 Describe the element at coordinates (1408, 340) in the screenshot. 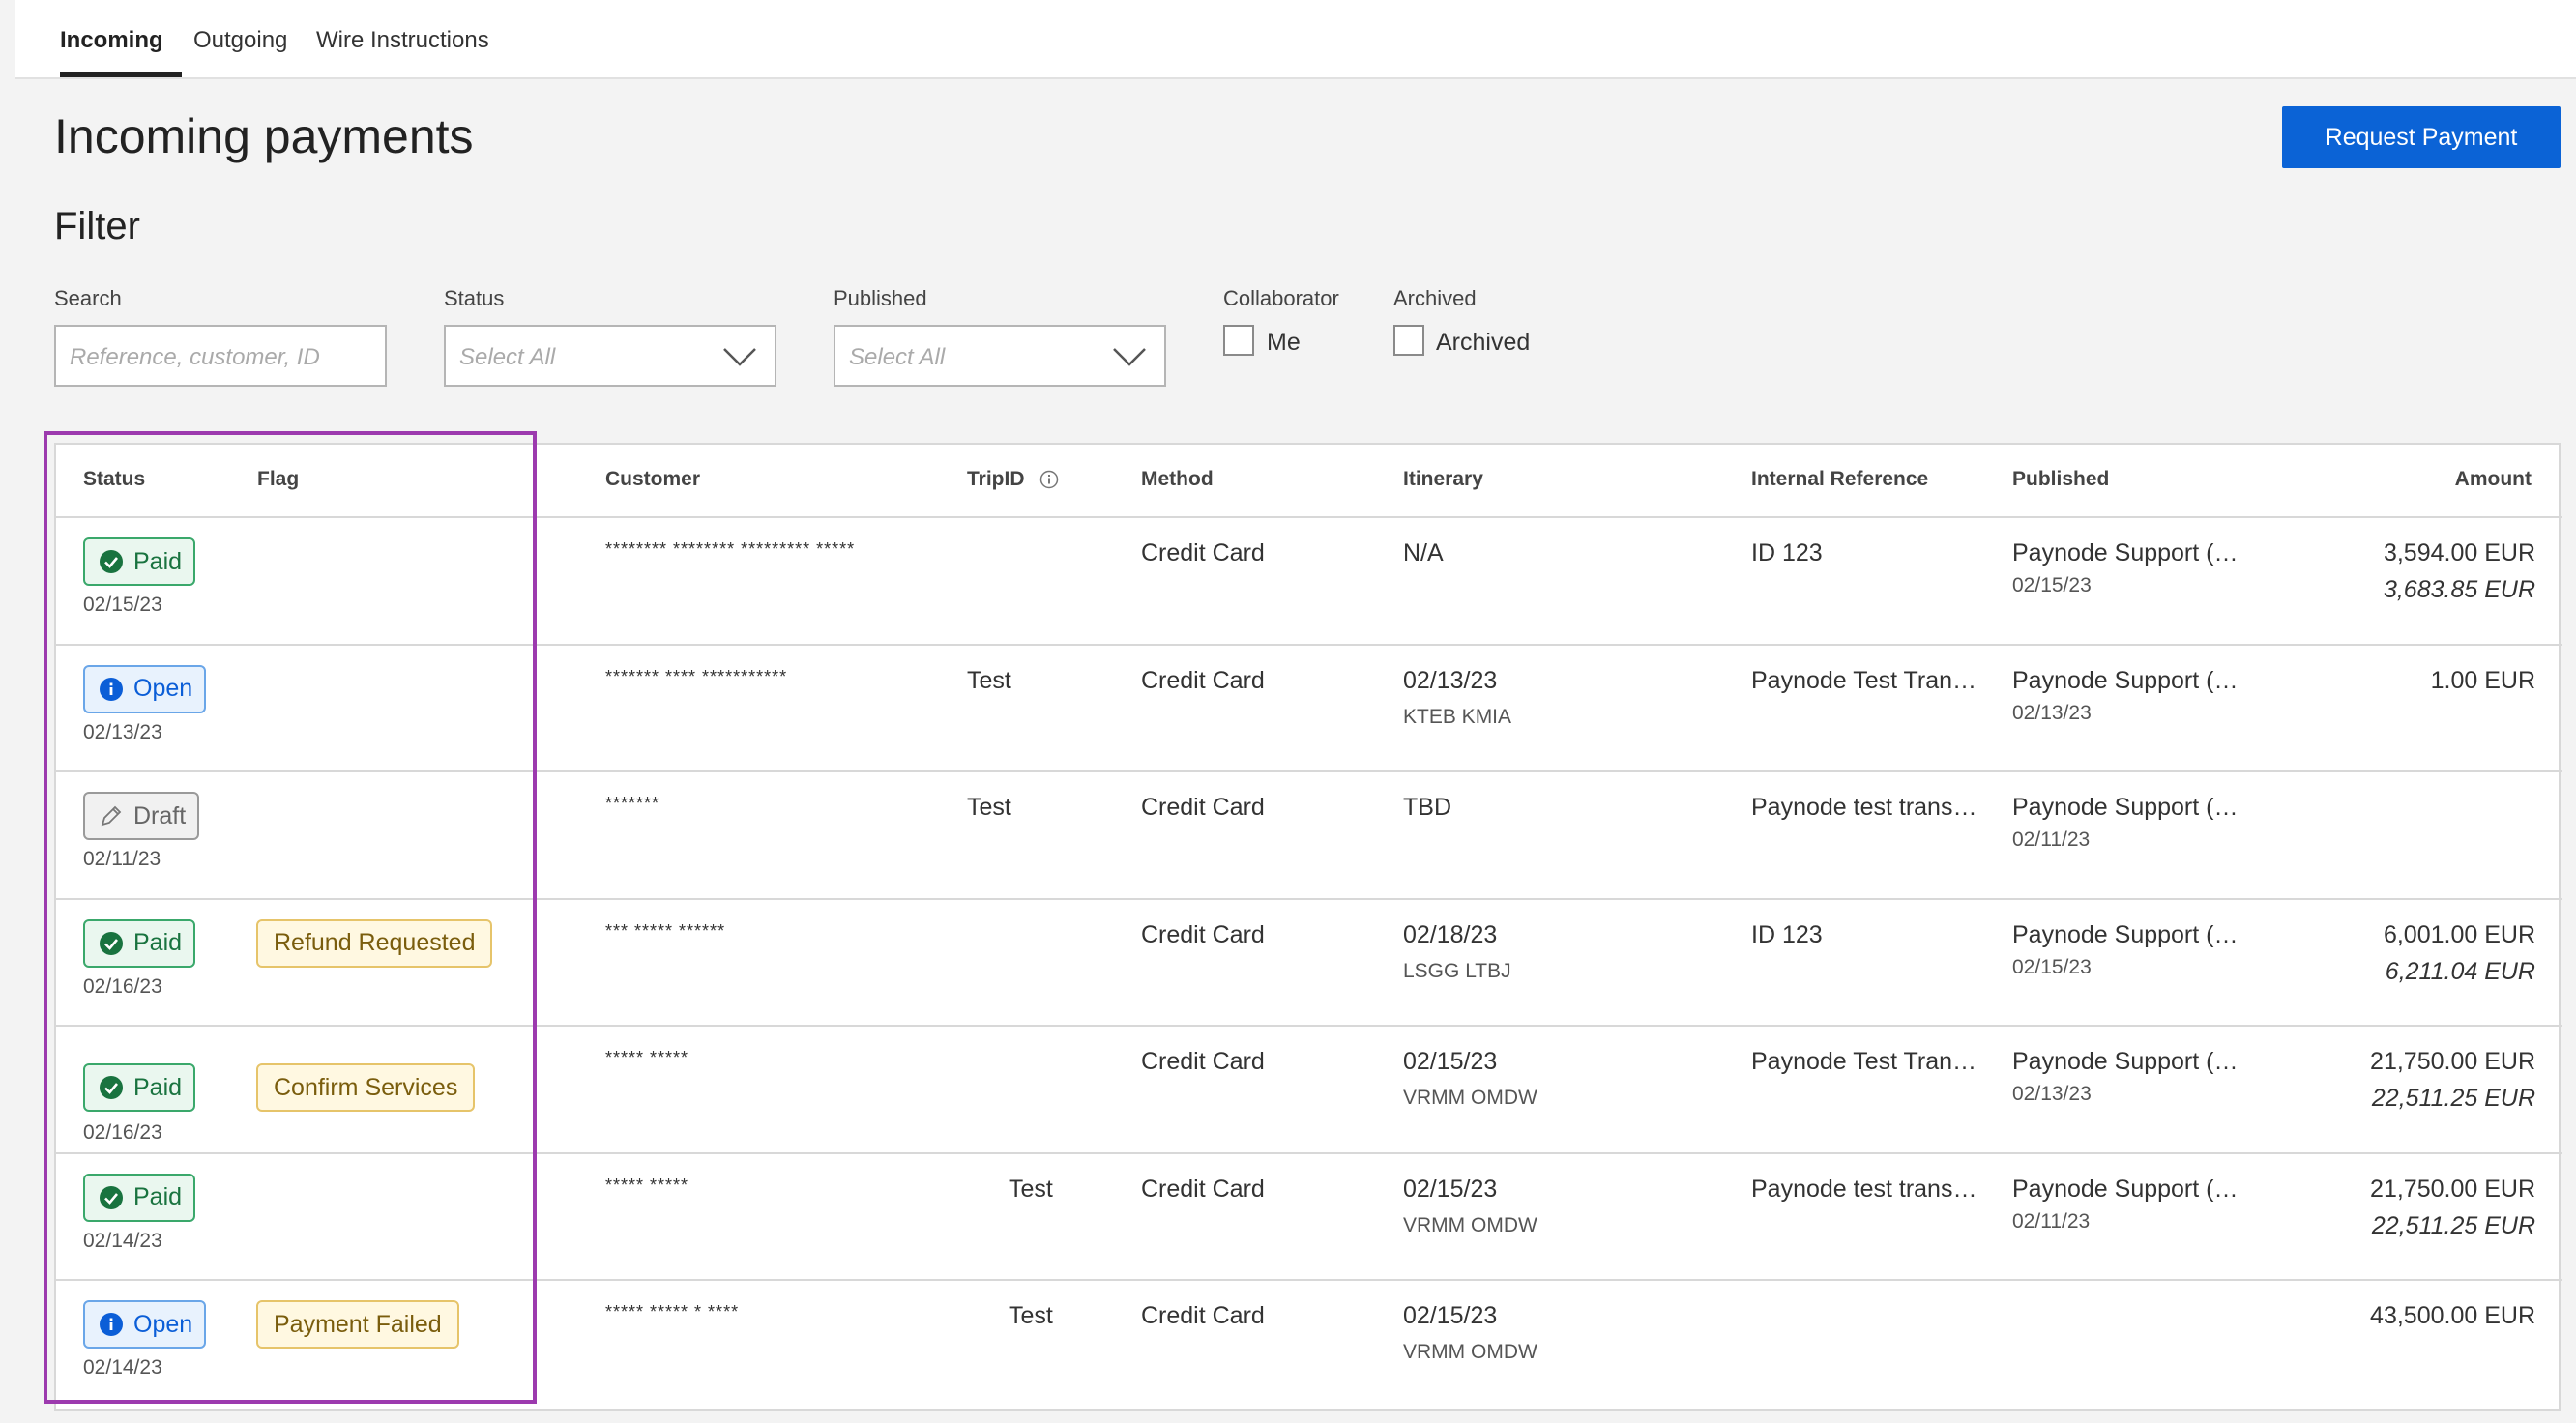

I see `archived-checkbox` at that location.